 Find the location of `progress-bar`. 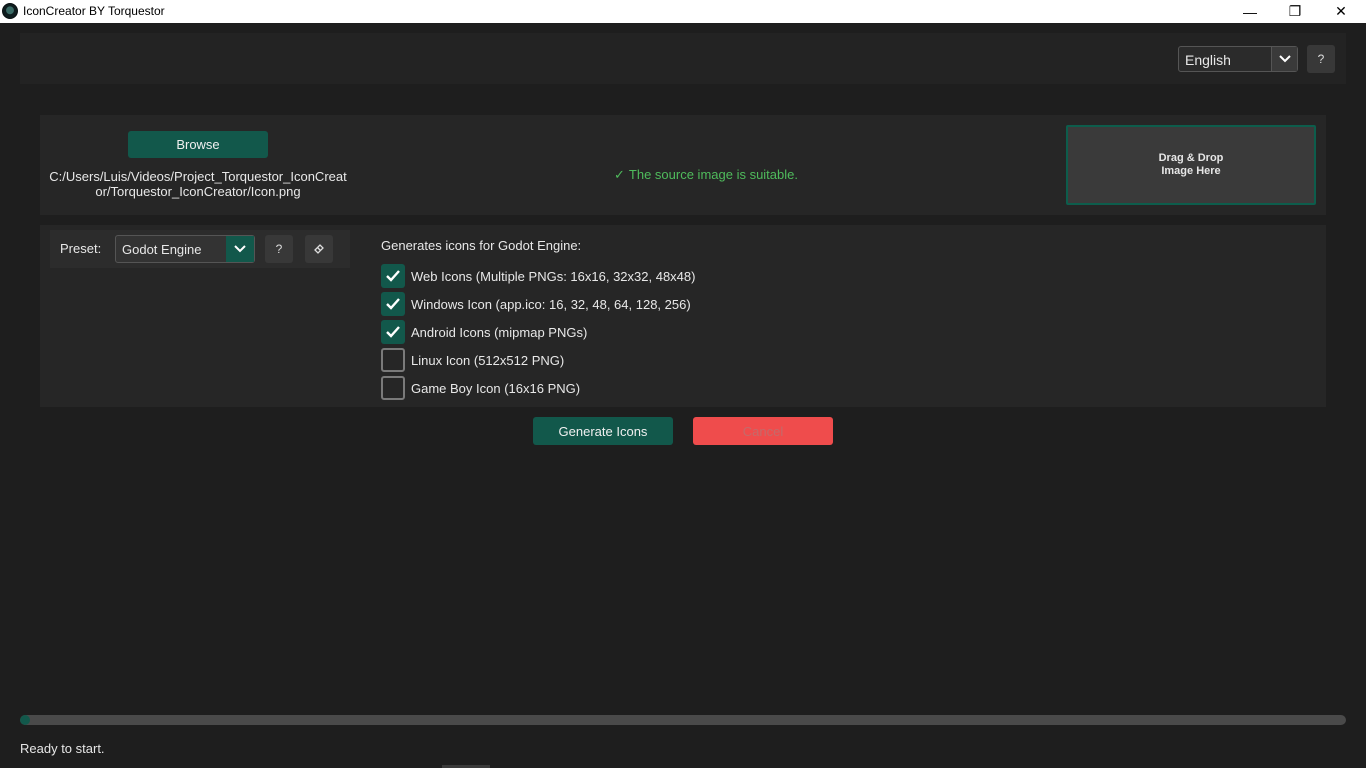

progress-bar is located at coordinates (683, 720).